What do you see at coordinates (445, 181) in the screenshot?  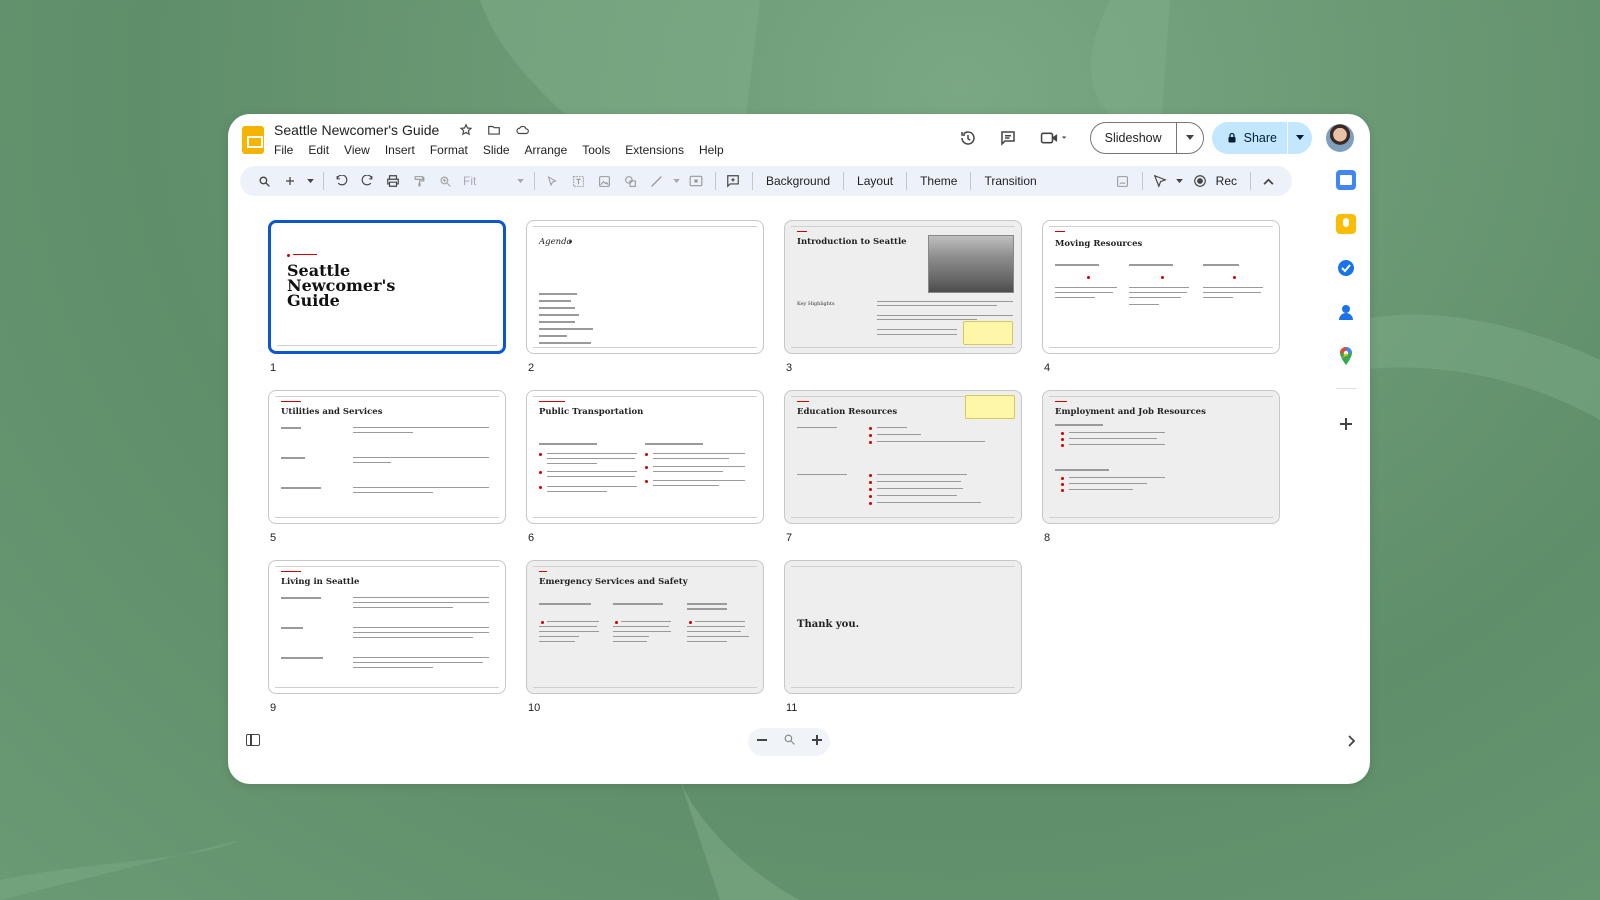 I see `zoom-icon` at bounding box center [445, 181].